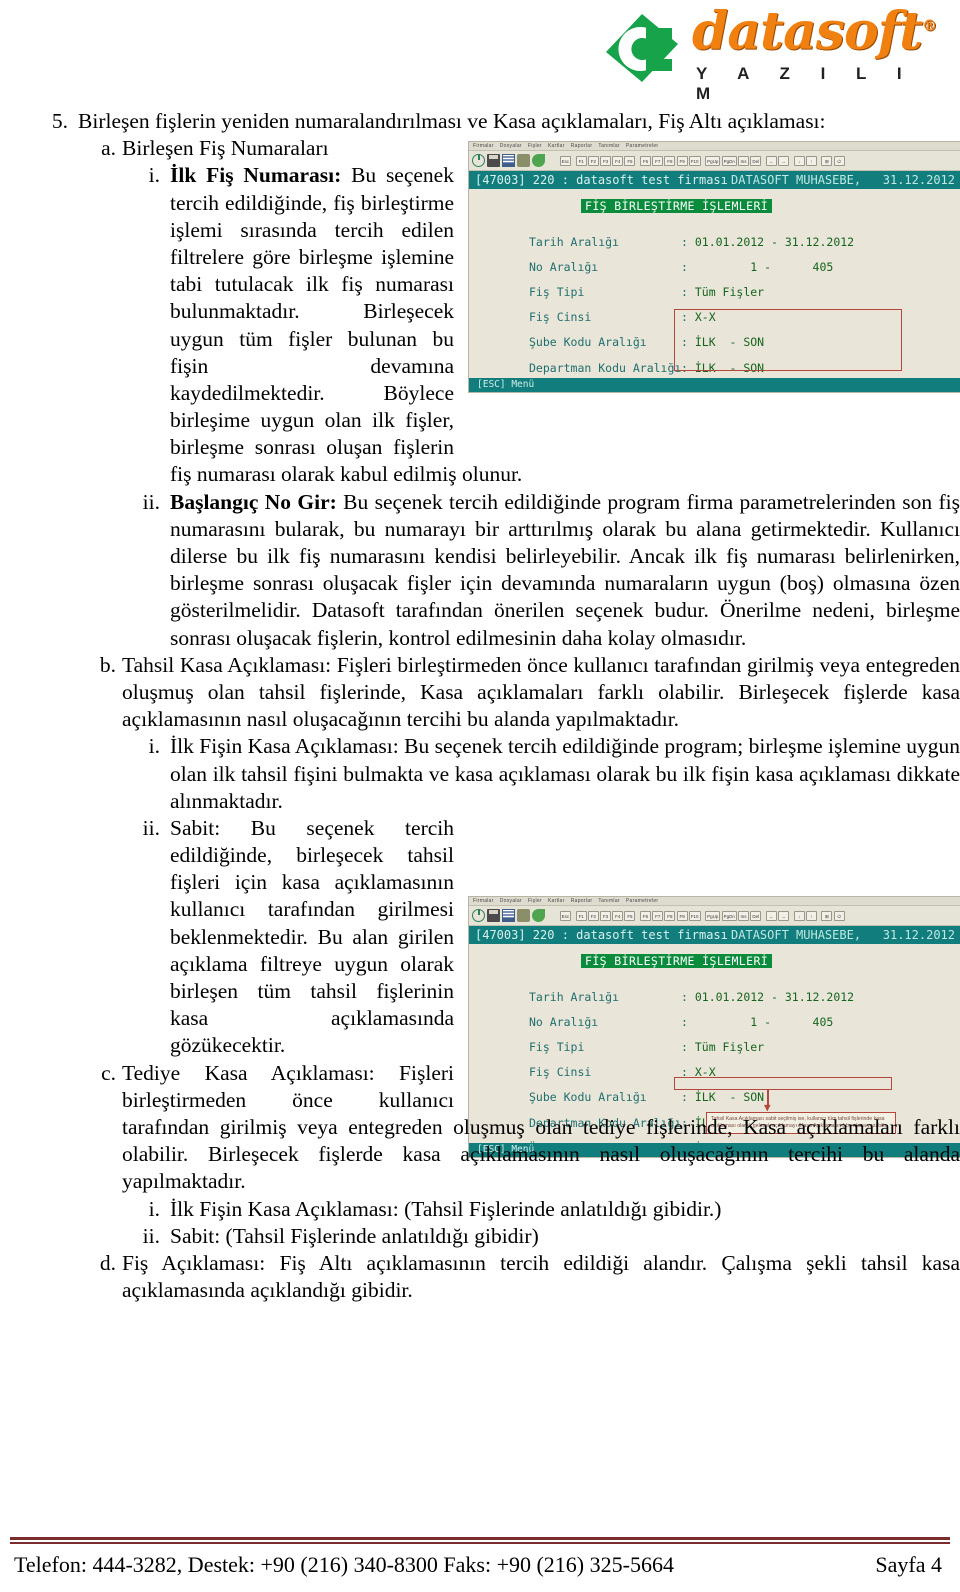  I want to click on item-c-marker: c., so click(108, 1072).